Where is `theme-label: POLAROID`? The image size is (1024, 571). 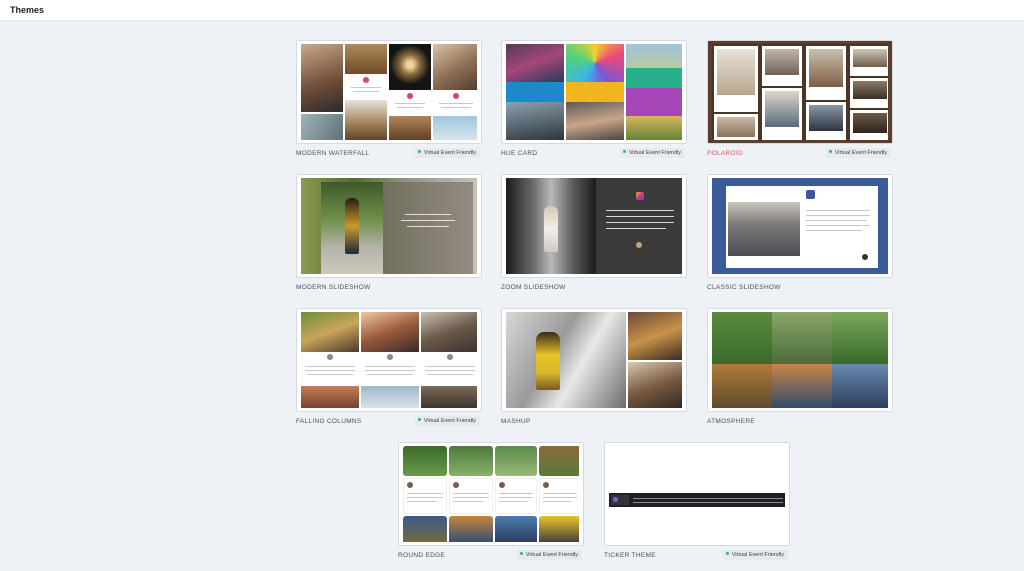 theme-label: POLAROID is located at coordinates (725, 153).